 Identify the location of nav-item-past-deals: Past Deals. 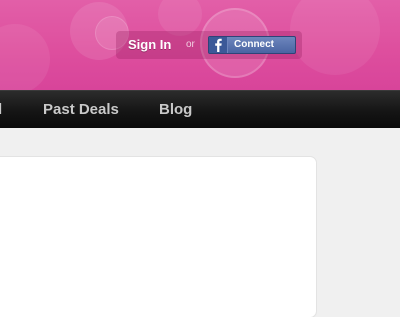
(81, 110).